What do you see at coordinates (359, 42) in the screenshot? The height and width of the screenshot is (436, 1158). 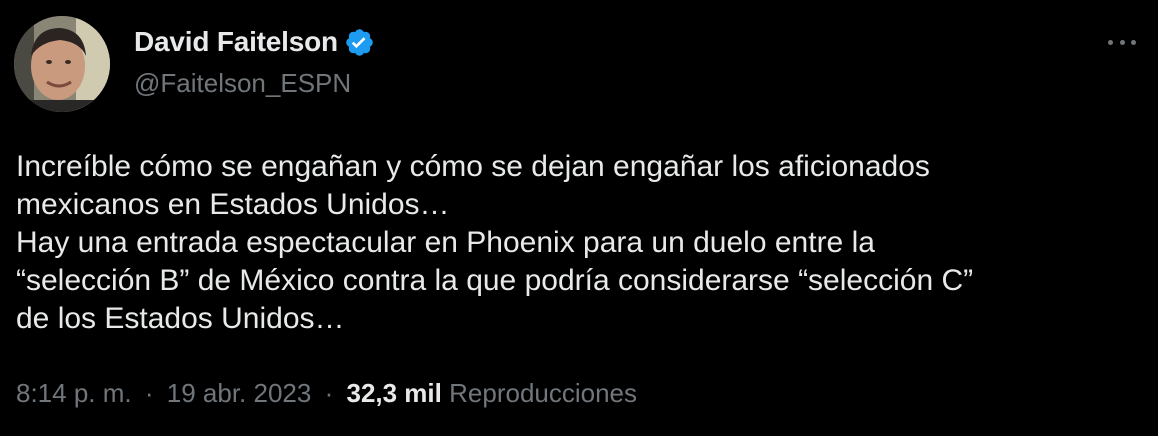 I see `verified-badge-icon` at bounding box center [359, 42].